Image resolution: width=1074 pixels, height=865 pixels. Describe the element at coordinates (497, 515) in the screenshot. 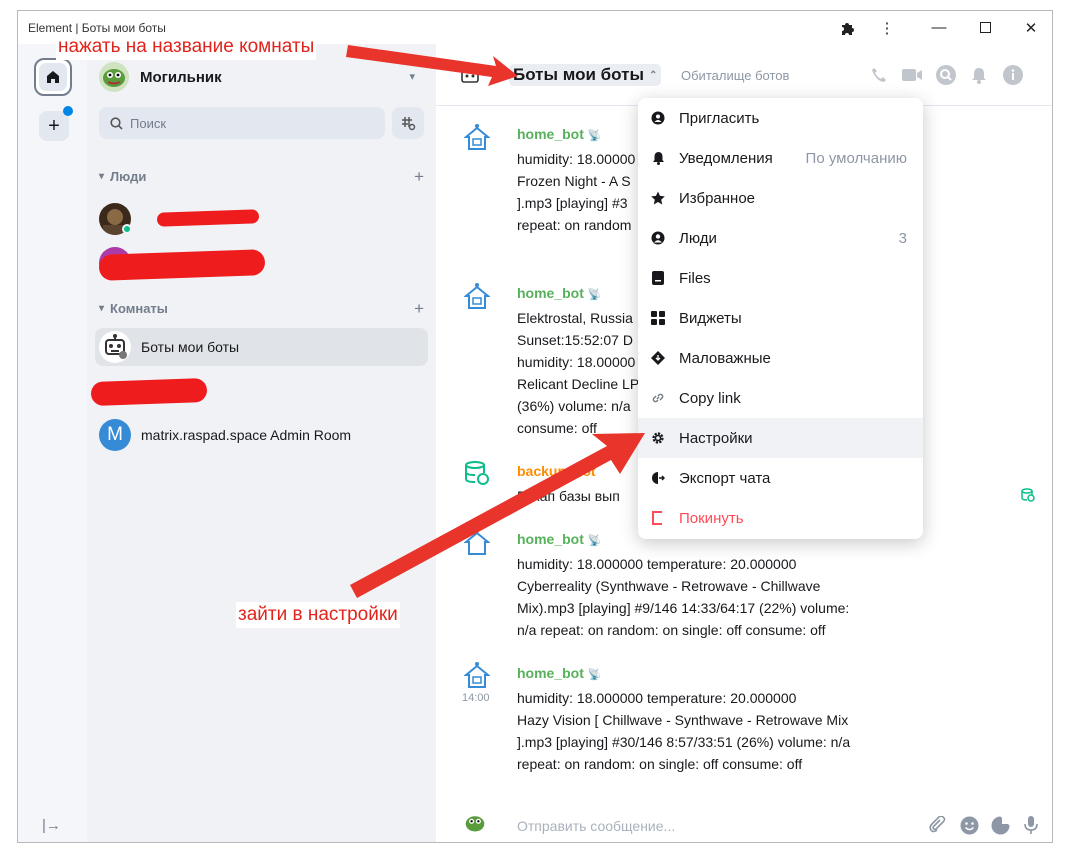

I see `arrow-to-settings` at that location.